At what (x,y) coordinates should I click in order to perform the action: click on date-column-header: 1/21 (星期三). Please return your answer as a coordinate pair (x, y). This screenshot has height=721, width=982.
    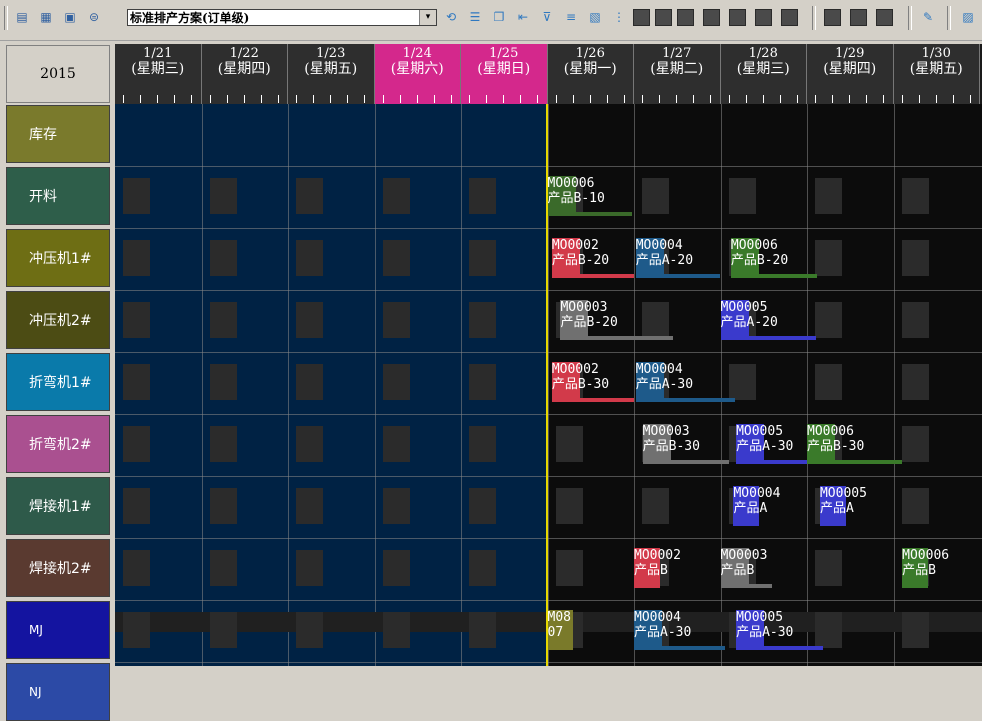
    Looking at the image, I should click on (158, 74).